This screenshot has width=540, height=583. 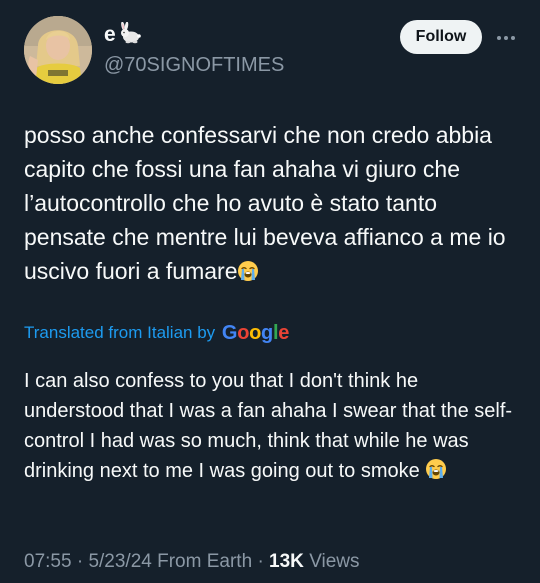 I want to click on tweet-meta: 07:55 · 5/23/24 From Earth · 13K Views, so click(x=192, y=562).